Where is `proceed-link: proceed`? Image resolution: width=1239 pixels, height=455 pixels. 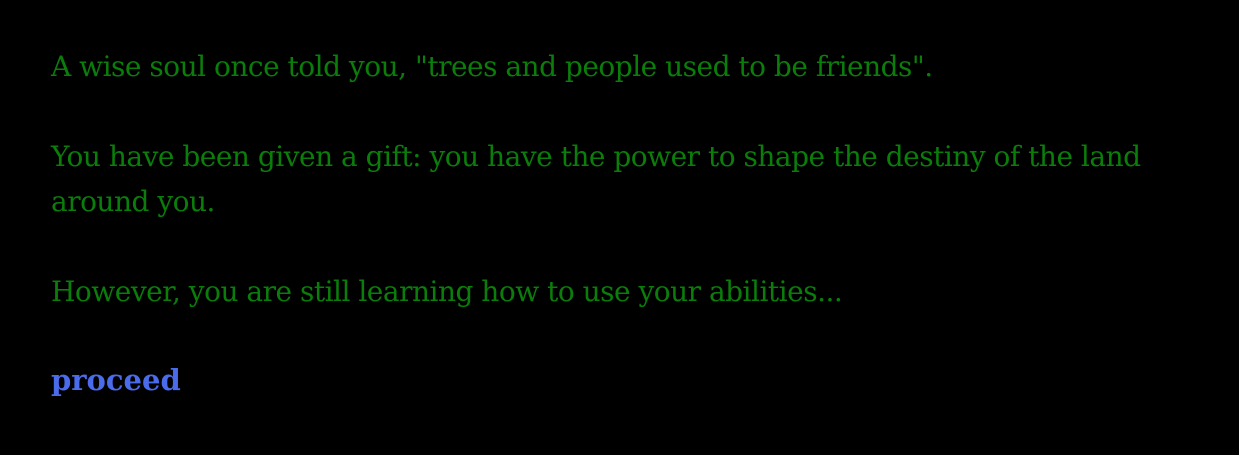 proceed-link: proceed is located at coordinates (116, 380).